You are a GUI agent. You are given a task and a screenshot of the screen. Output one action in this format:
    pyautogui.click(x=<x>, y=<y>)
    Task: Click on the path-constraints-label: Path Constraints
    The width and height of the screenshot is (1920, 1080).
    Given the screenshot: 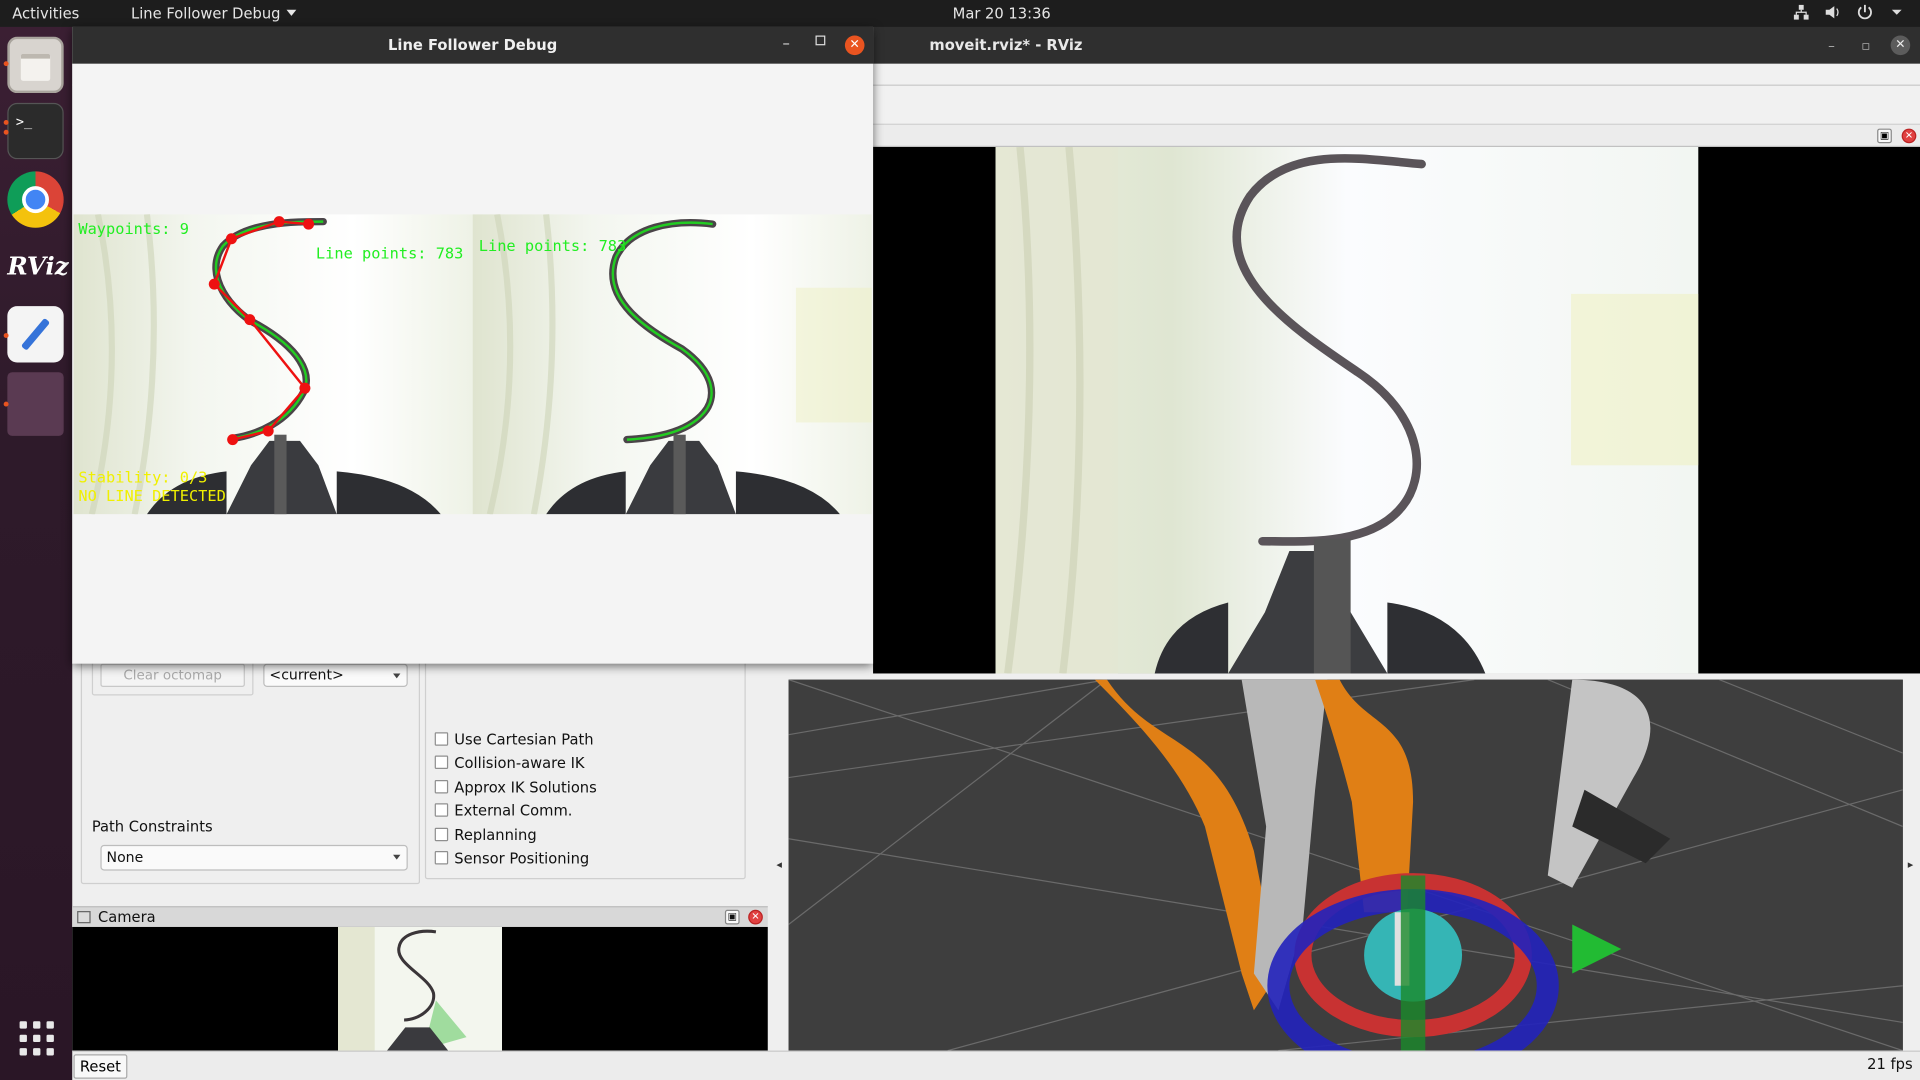 What is the action you would take?
    pyautogui.click(x=152, y=826)
    